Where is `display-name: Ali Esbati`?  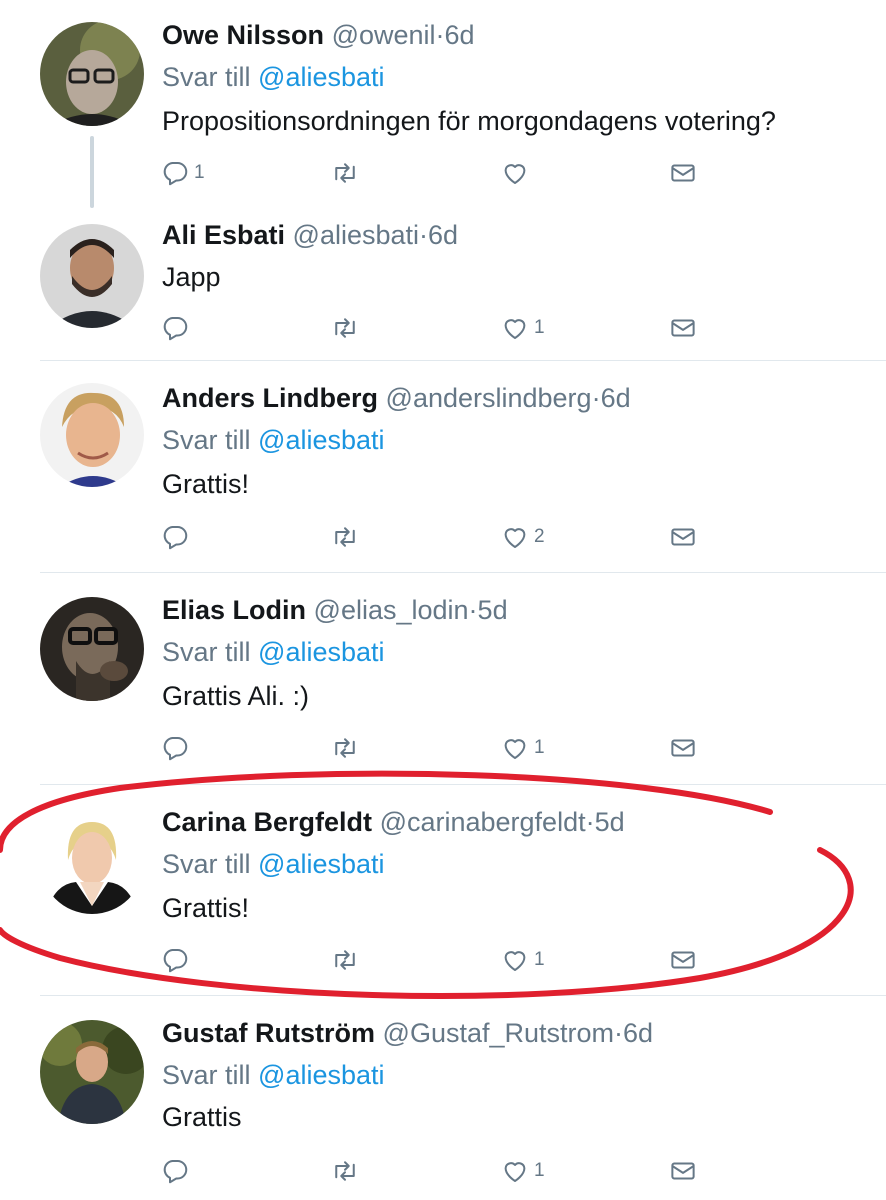
display-name: Ali Esbati is located at coordinates (223, 235).